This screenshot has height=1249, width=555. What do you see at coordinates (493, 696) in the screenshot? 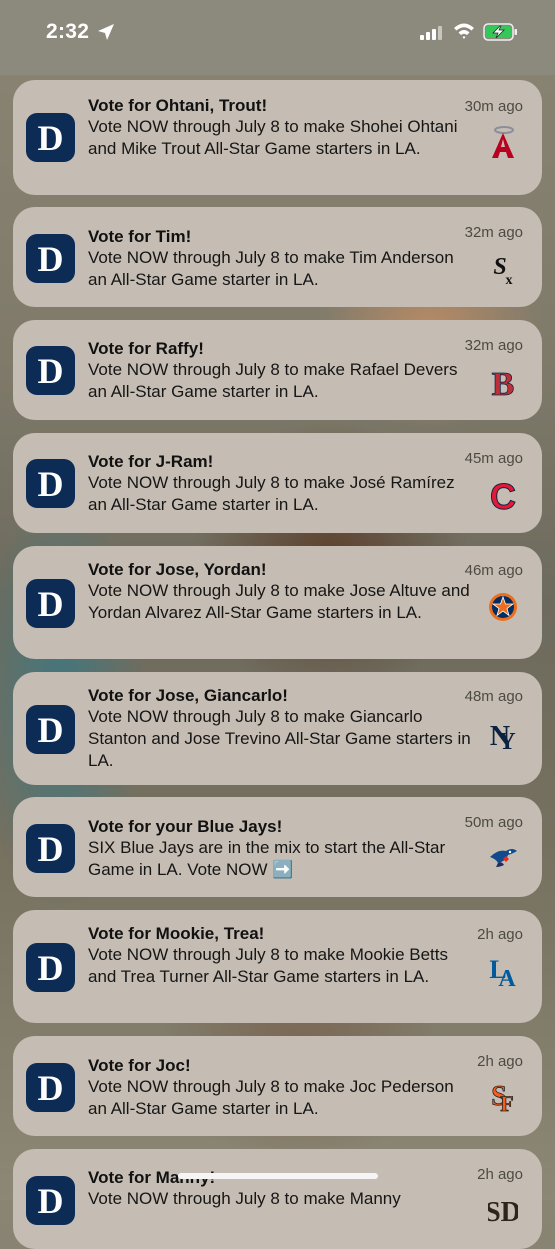
I see `notification-time: 48m ago` at bounding box center [493, 696].